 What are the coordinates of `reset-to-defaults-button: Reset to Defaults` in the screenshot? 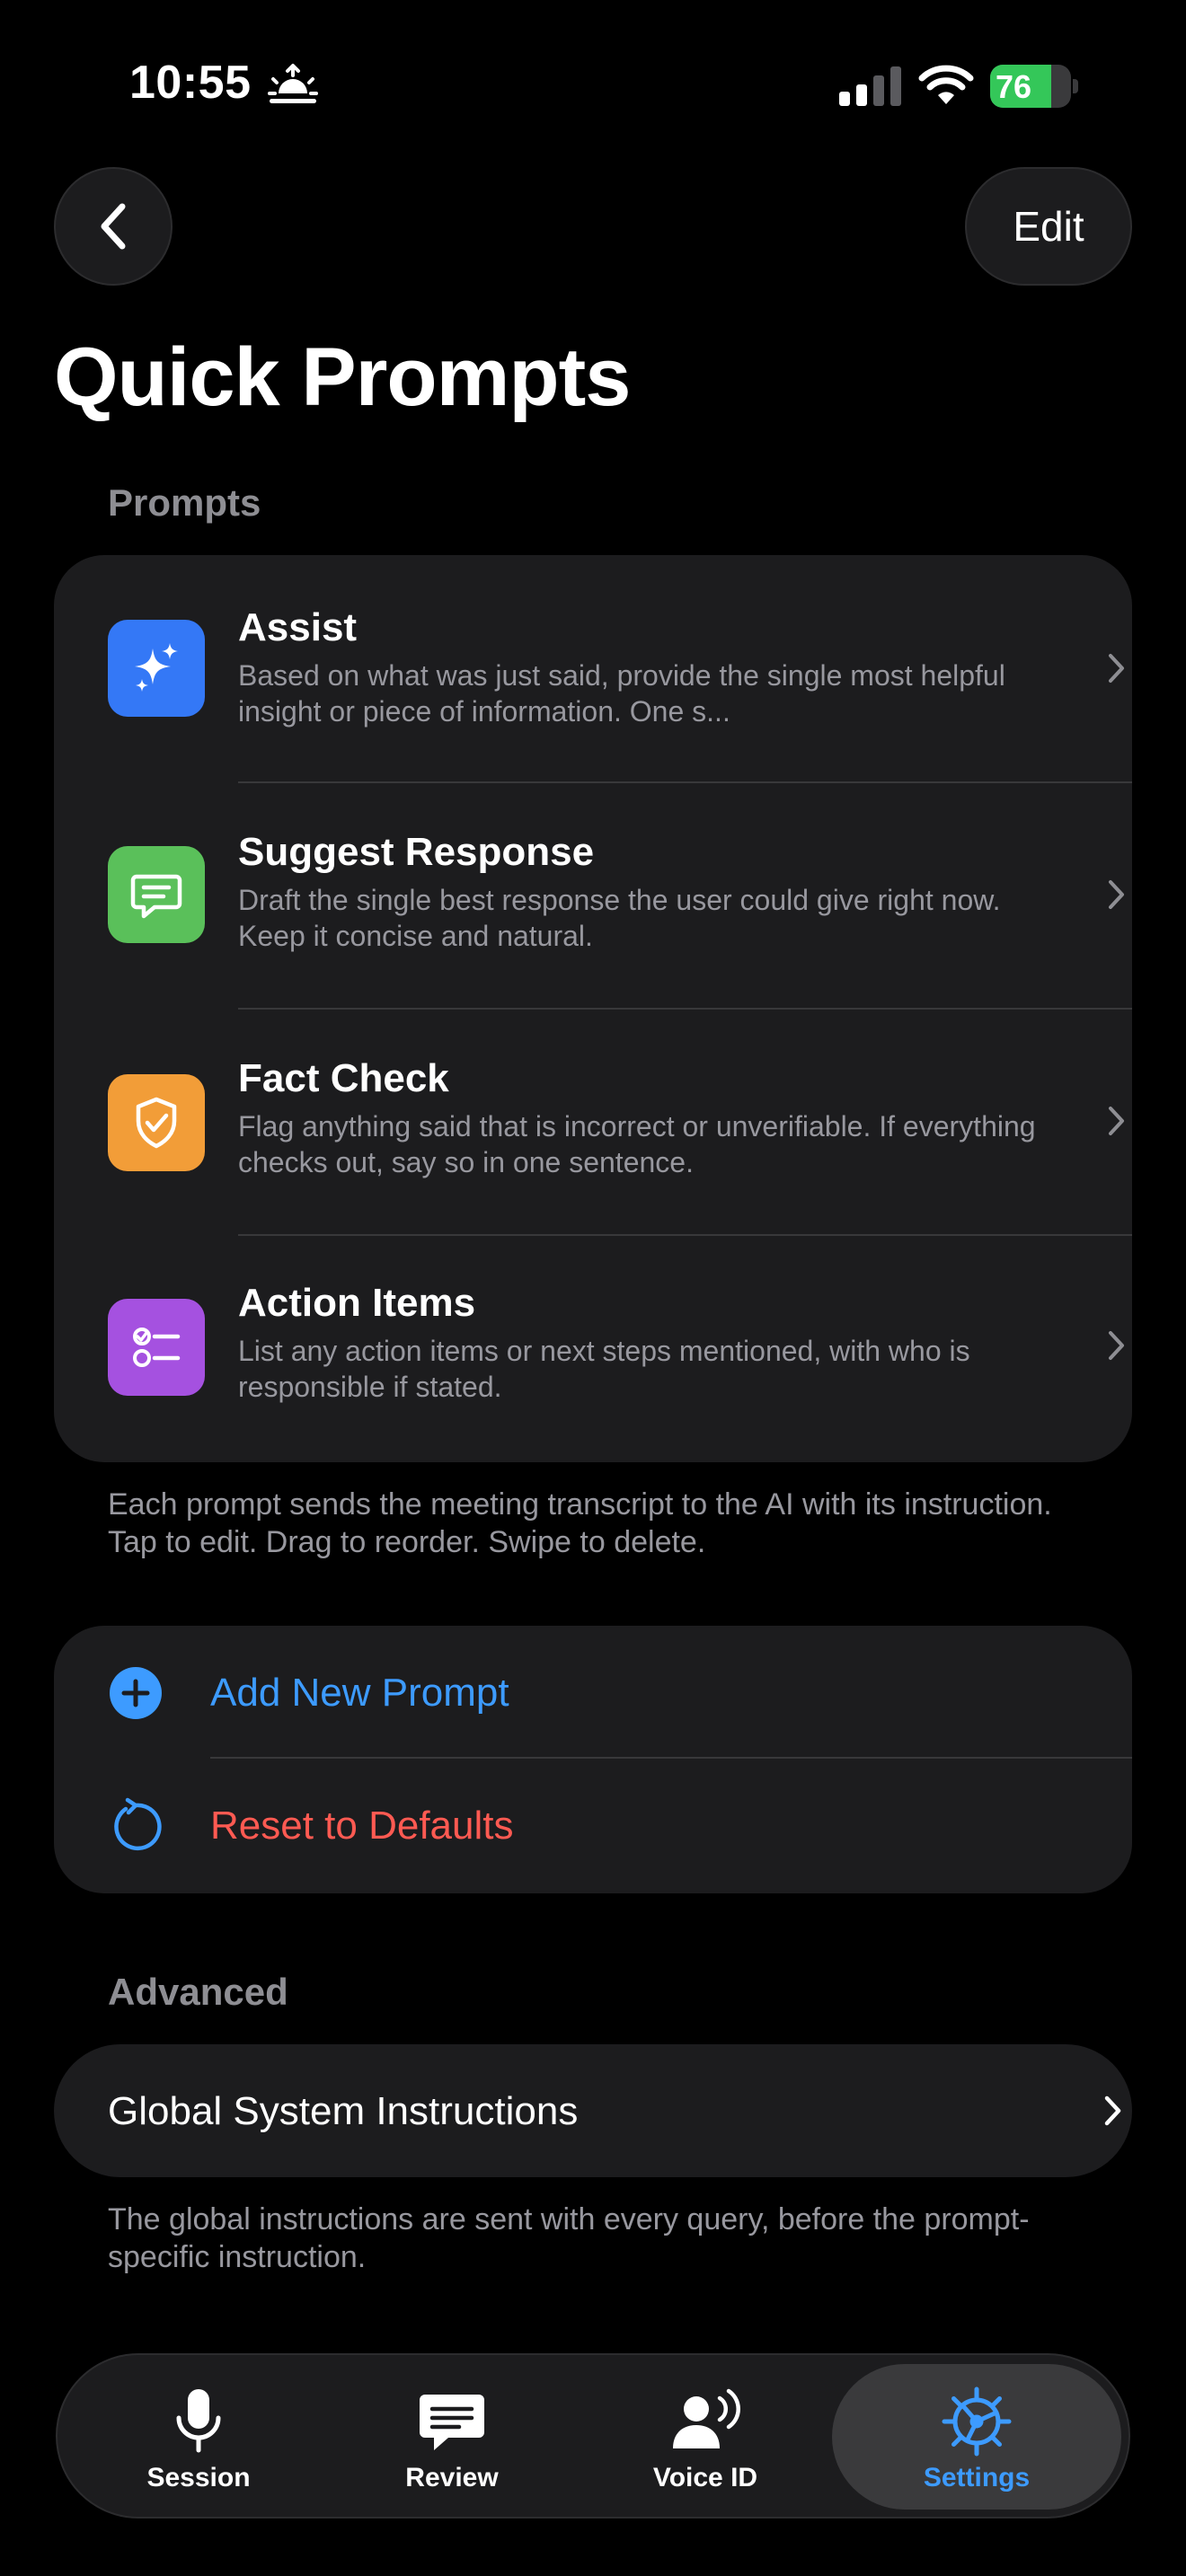 It's located at (593, 1826).